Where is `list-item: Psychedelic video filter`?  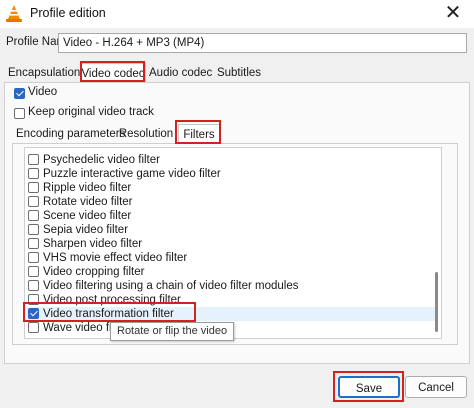 list-item: Psychedelic video filter is located at coordinates (230, 160).